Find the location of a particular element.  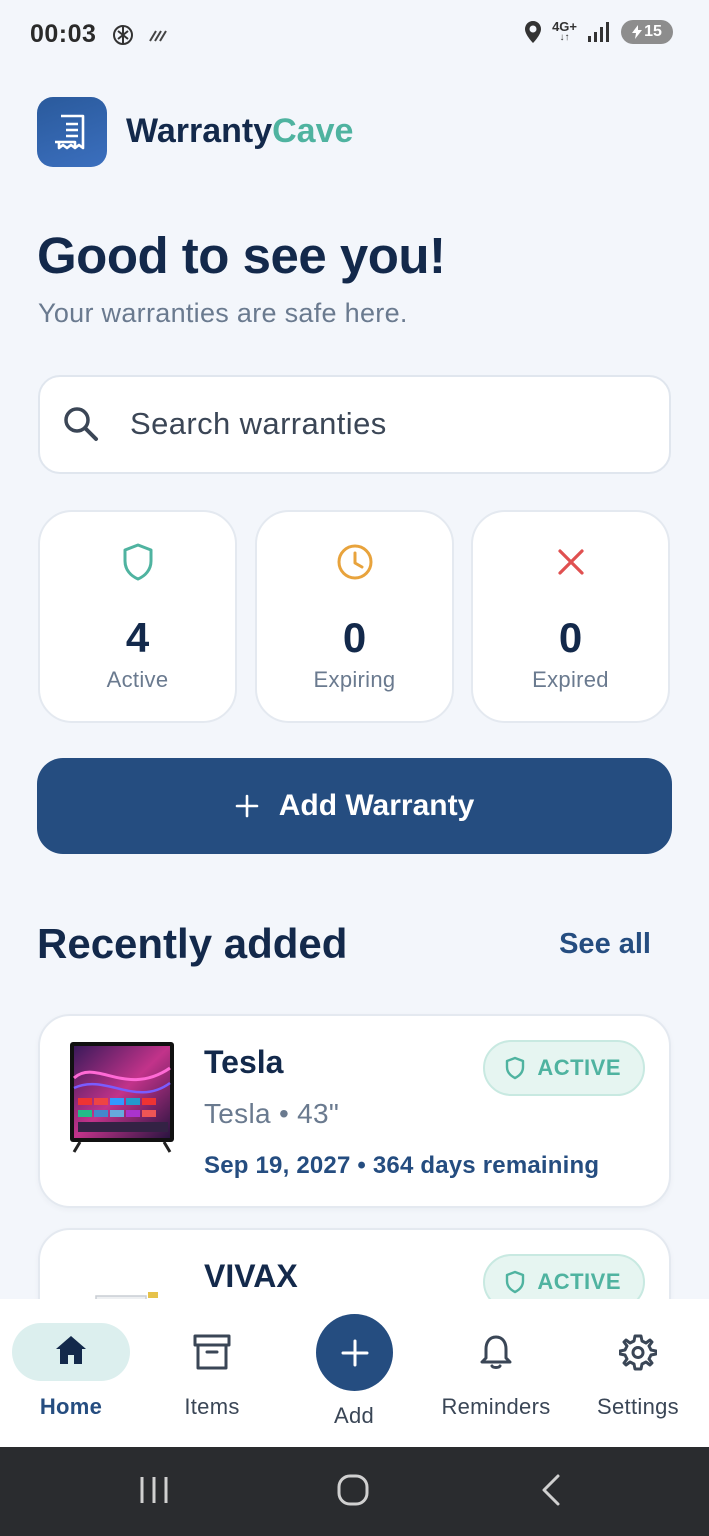

receipt-icon is located at coordinates (70, 132).